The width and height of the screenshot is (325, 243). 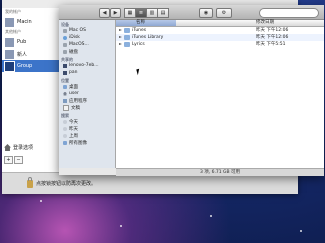 I want to click on sidebar-item-device: Mac OS, so click(x=87, y=30).